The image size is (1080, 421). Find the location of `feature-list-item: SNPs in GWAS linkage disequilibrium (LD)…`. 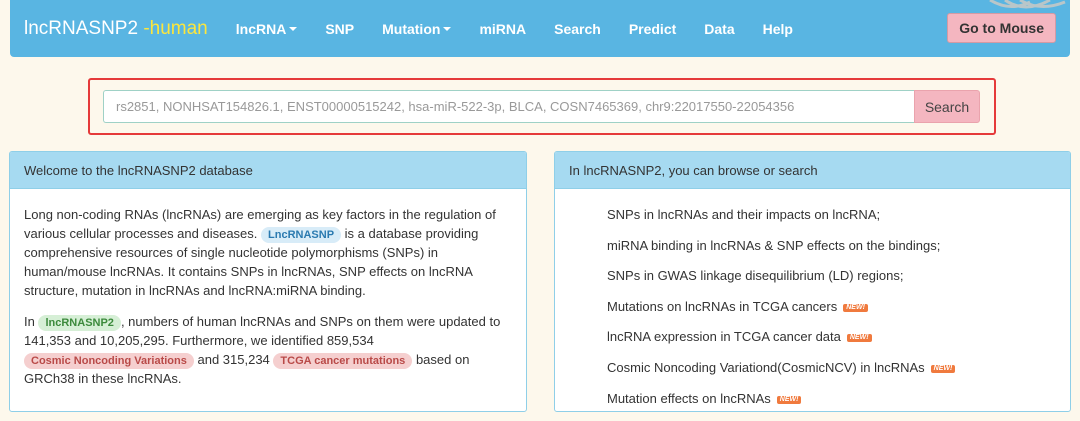

feature-list-item: SNPs in GWAS linkage disequilibrium (LD)… is located at coordinates (838, 283).